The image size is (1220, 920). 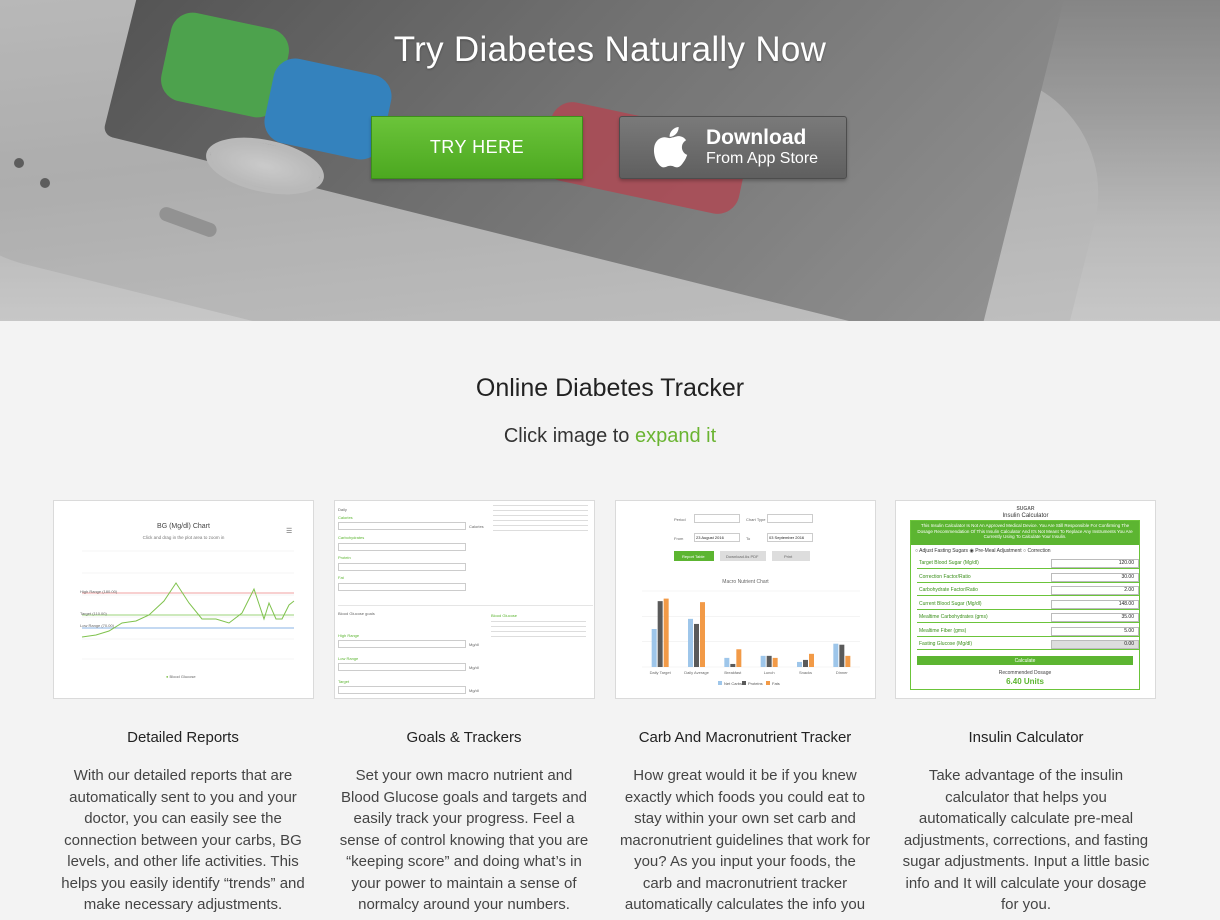 What do you see at coordinates (1028, 604) in the screenshot?
I see `calc-row: Current Blood Sugar (Mg/dl) 148.00` at bounding box center [1028, 604].